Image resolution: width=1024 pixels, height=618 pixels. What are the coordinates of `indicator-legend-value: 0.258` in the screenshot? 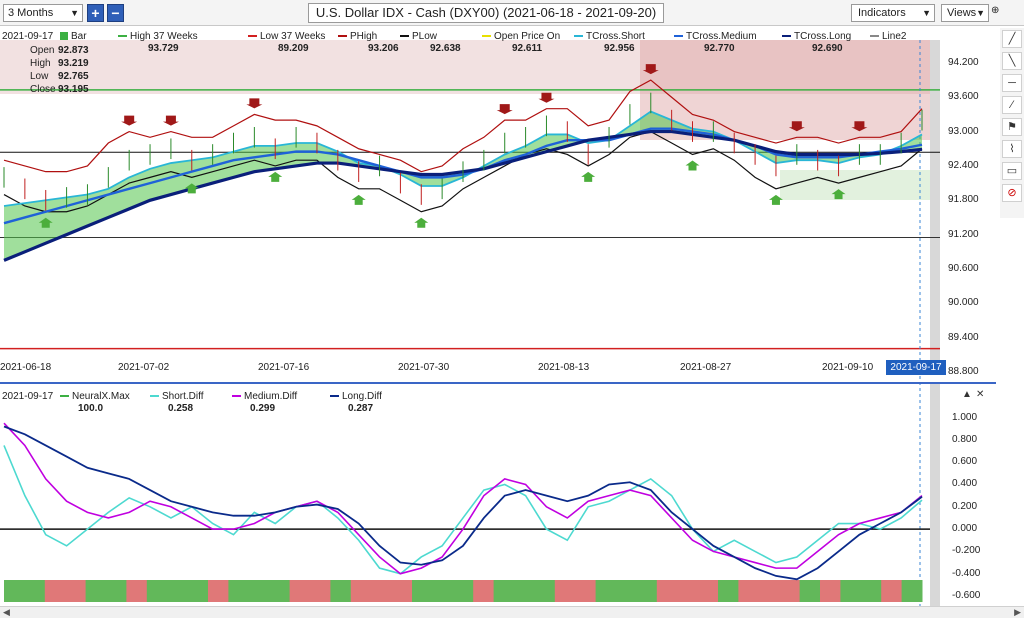 It's located at (181, 408).